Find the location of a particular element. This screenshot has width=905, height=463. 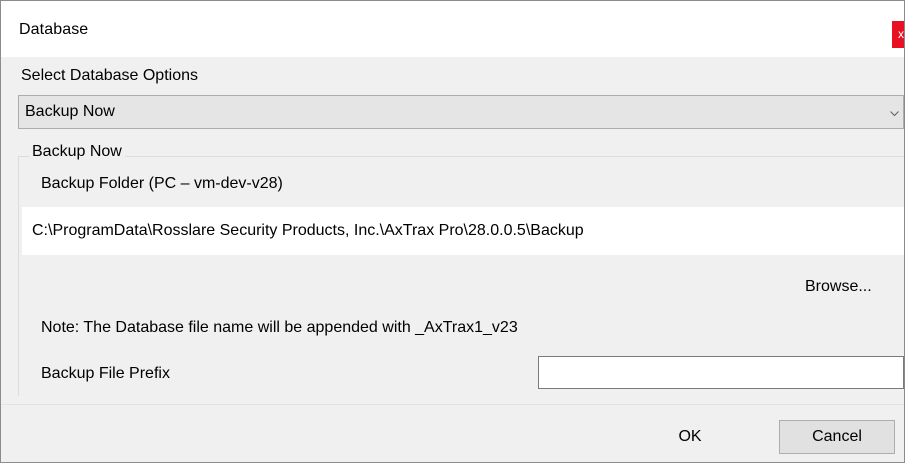

group-title: Backup Now is located at coordinates (77, 152).